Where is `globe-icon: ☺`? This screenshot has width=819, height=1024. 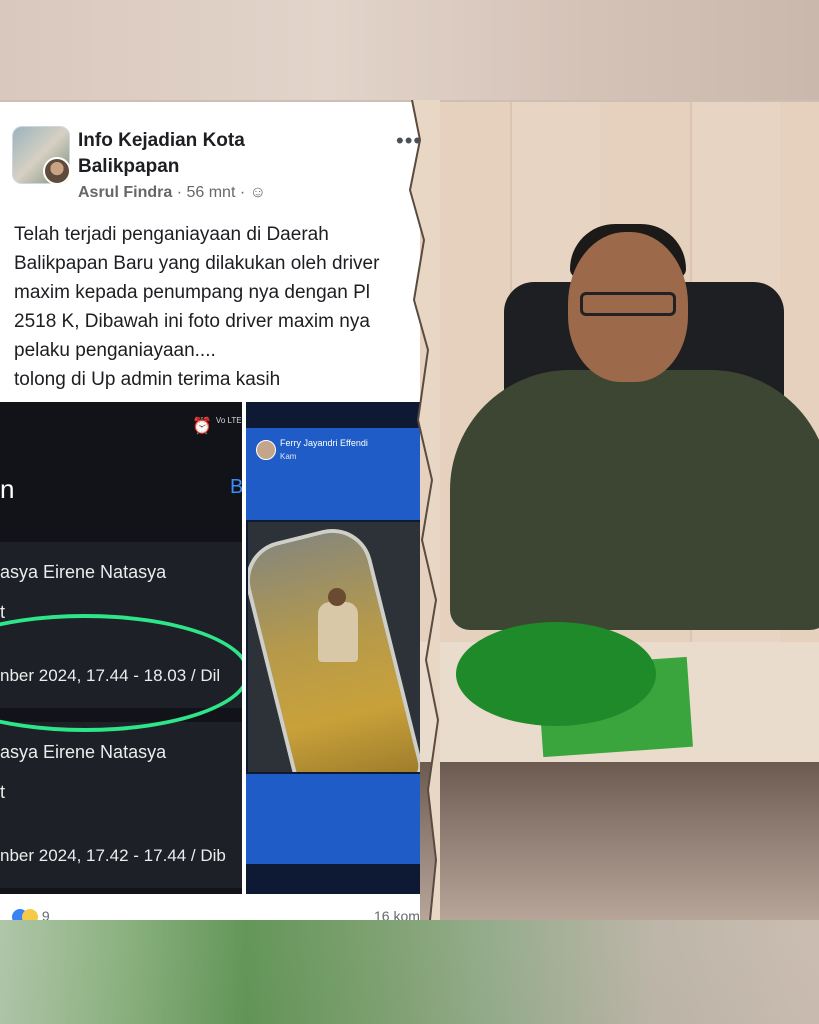 globe-icon: ☺ is located at coordinates (257, 192).